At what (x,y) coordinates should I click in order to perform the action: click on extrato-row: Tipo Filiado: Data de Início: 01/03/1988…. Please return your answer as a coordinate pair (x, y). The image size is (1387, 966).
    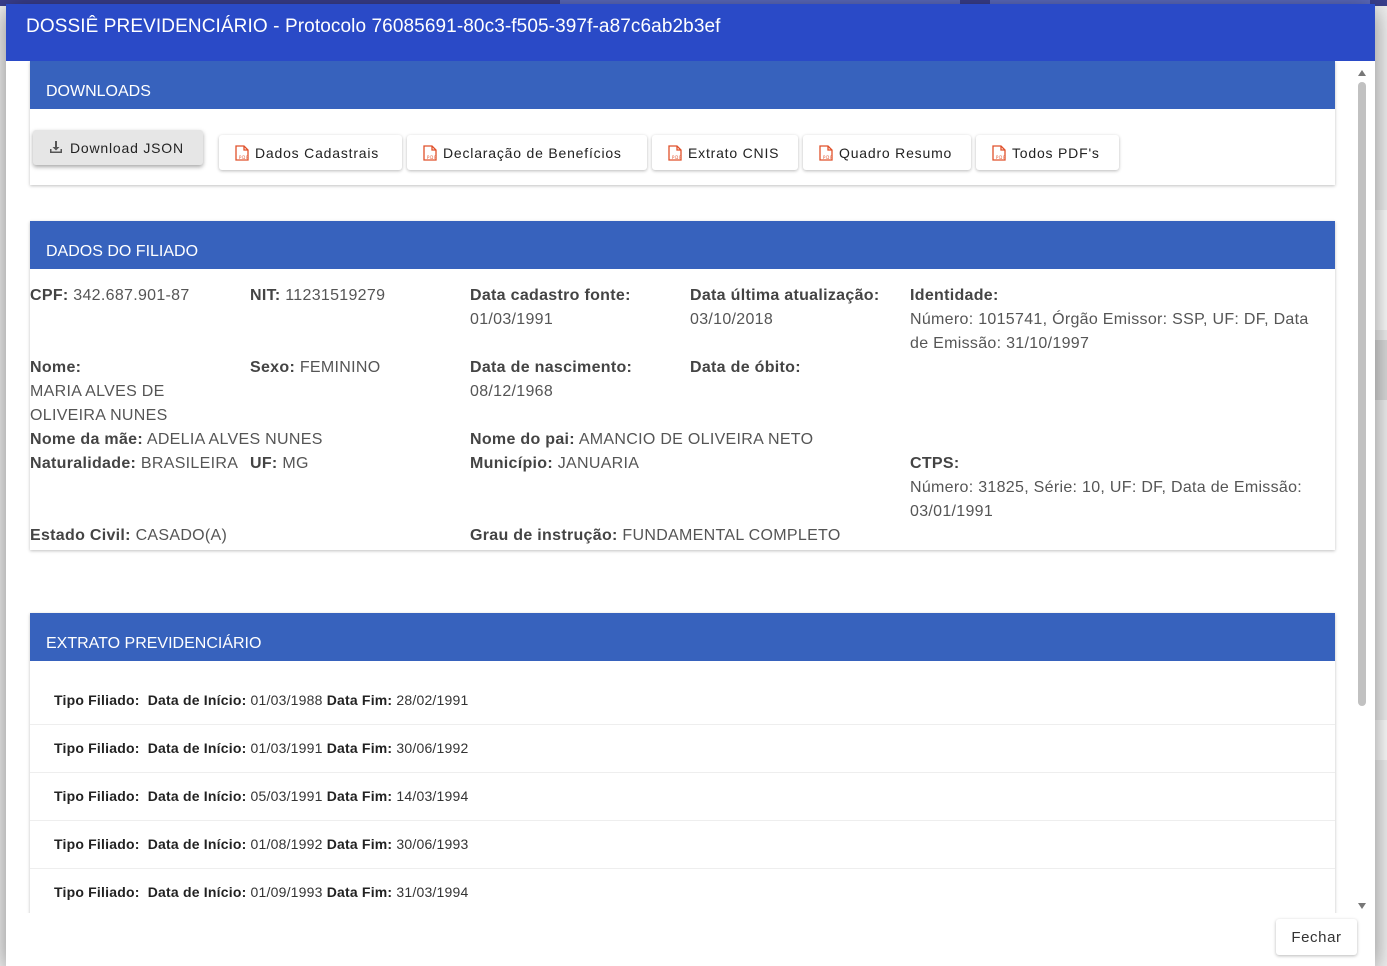
    Looking at the image, I should click on (682, 701).